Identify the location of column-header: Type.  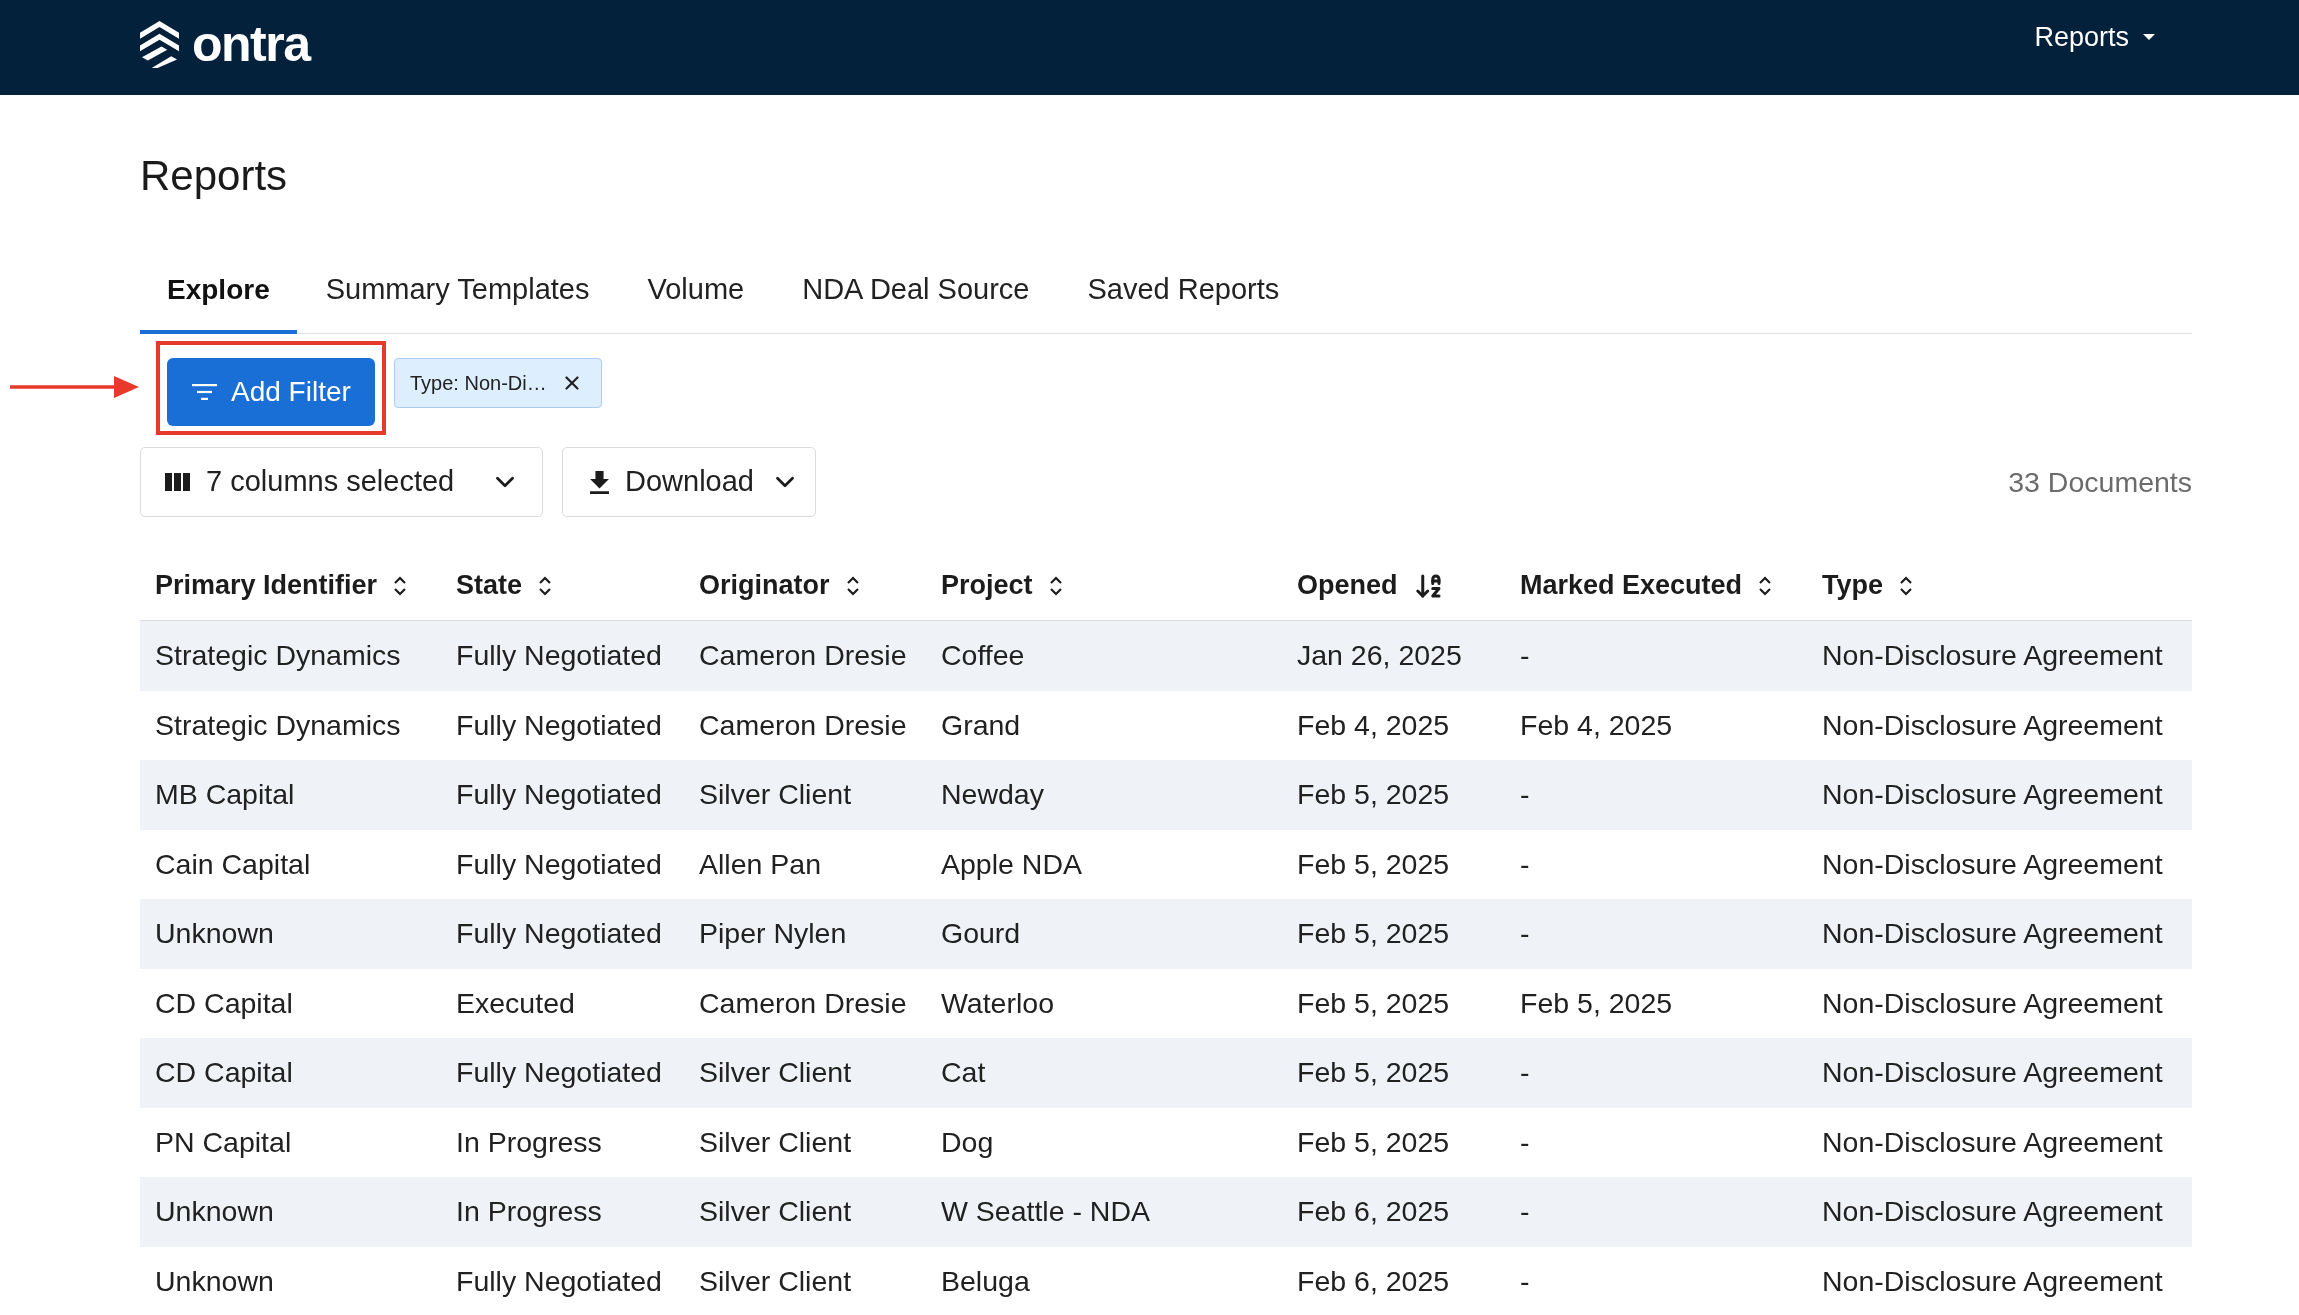
(1867, 585).